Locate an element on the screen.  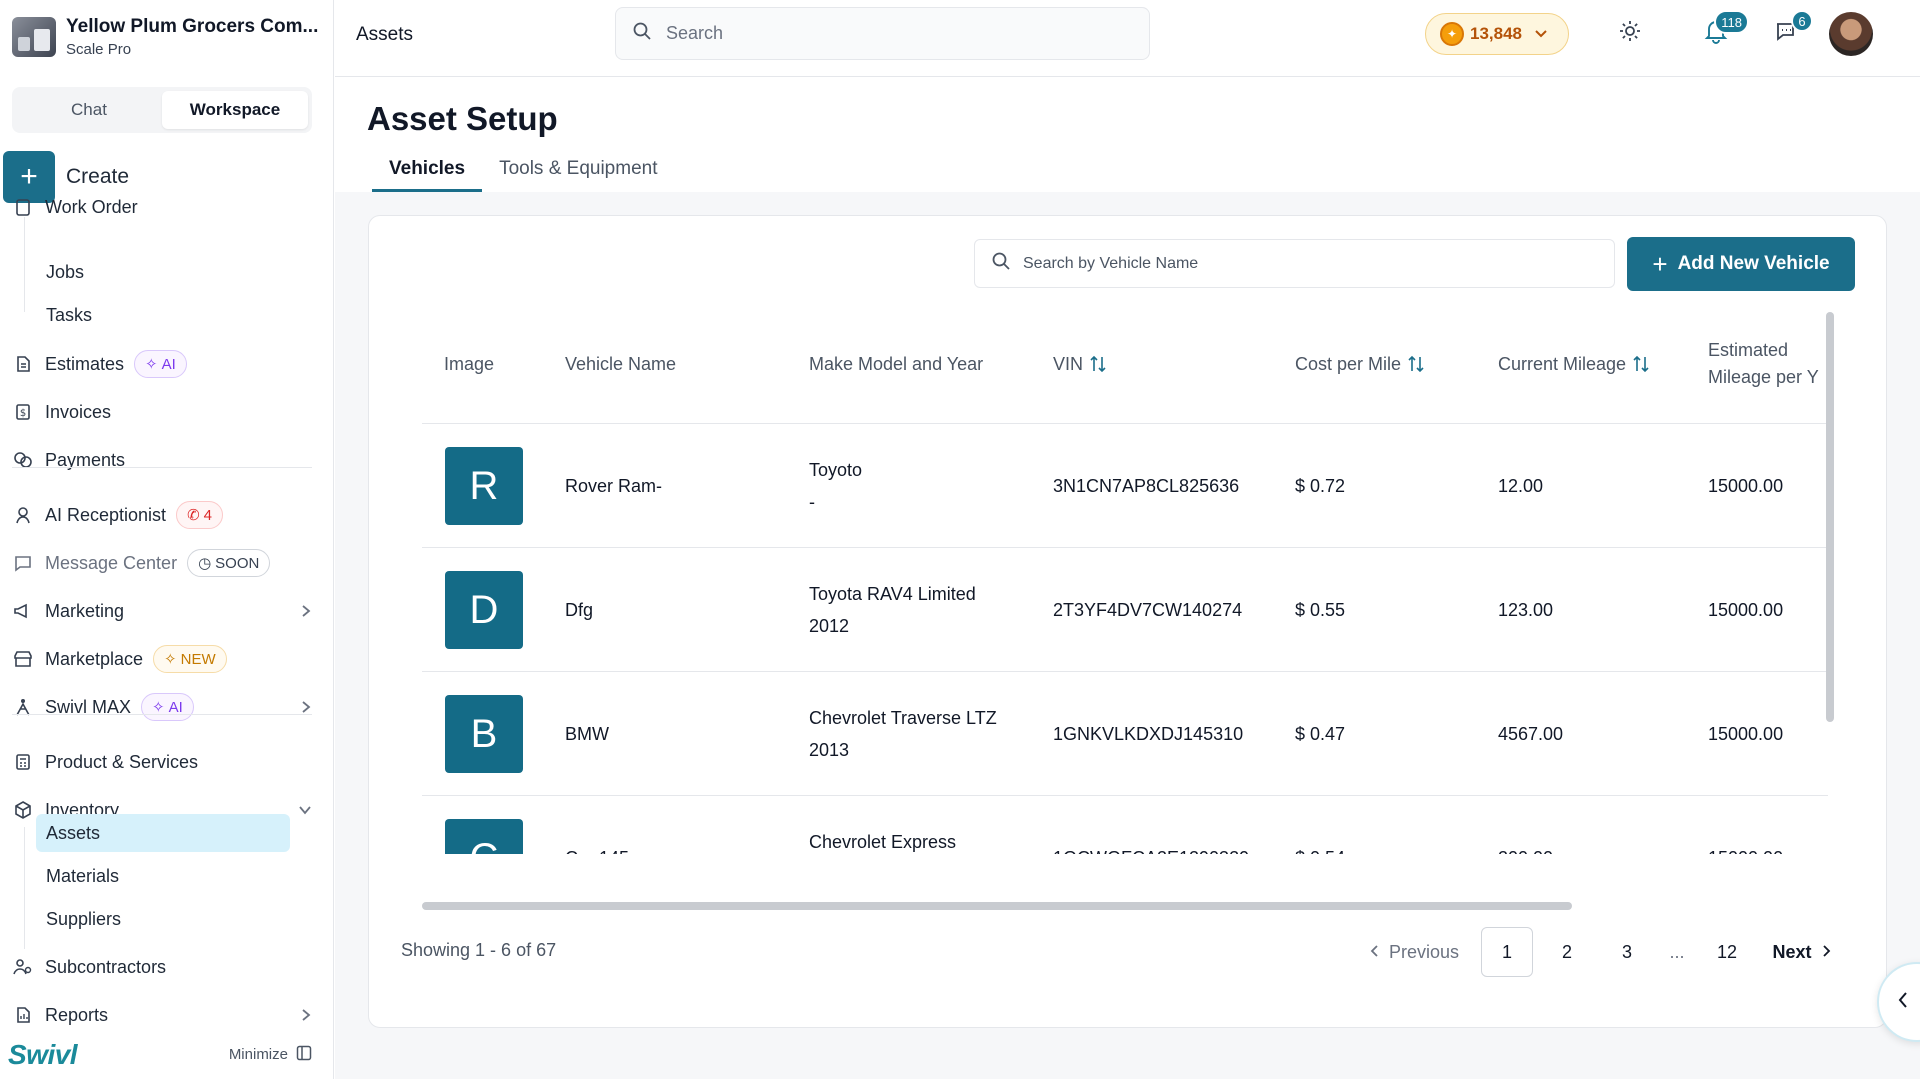
sidebar-item-label: Invoices is located at coordinates (78, 411).